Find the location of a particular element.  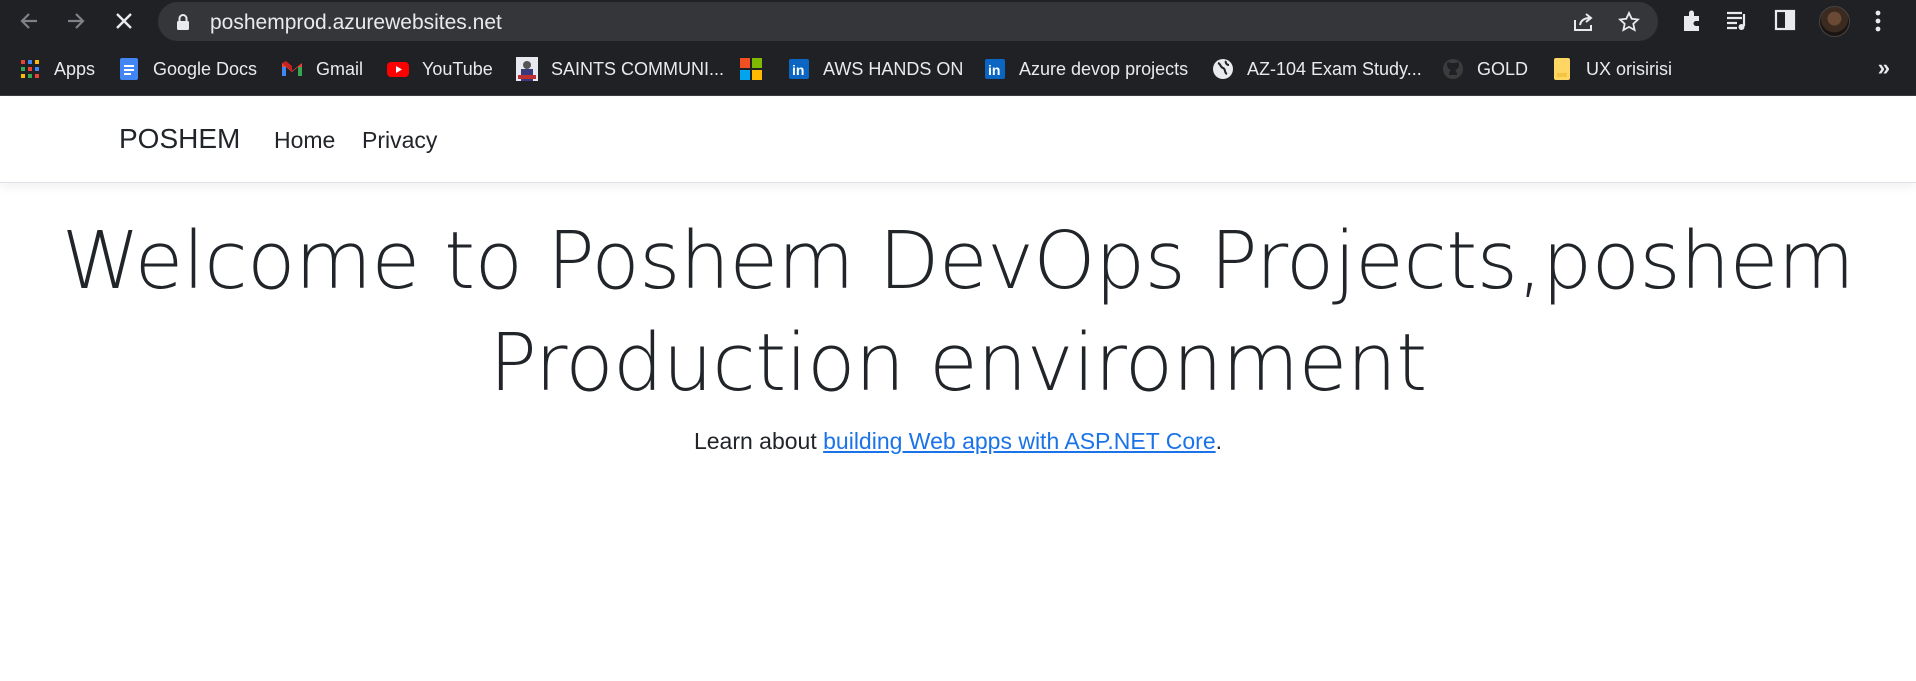

gmail-icon is located at coordinates (292, 69).